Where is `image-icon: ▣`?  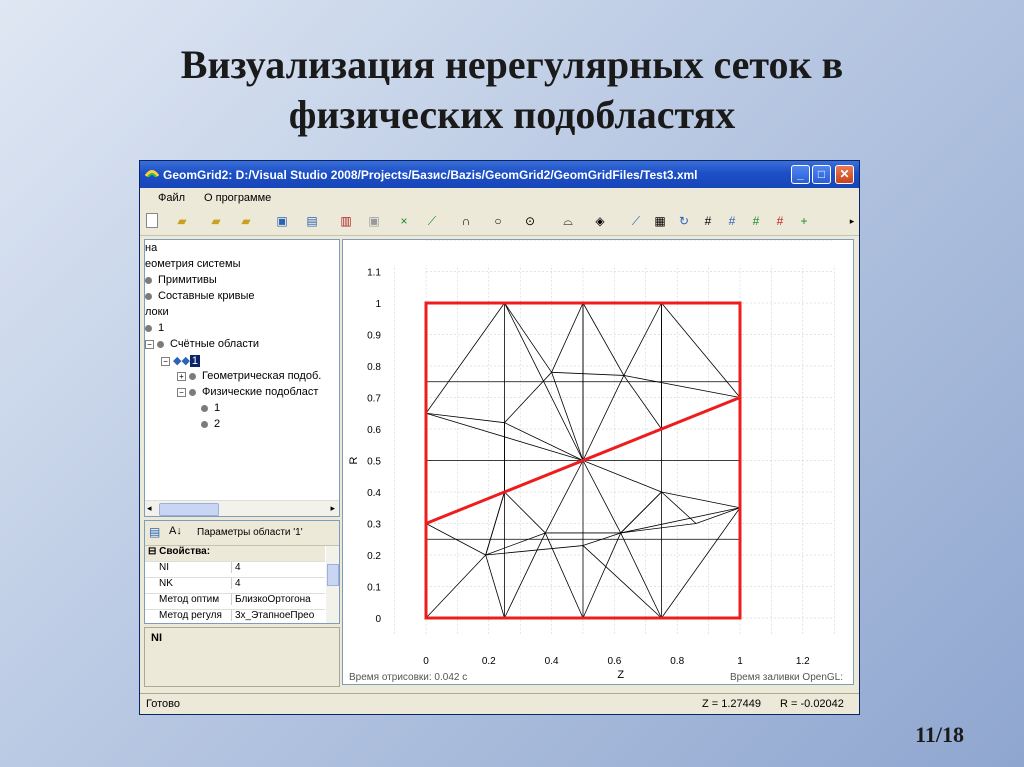
image-icon: ▣ is located at coordinates (282, 221).